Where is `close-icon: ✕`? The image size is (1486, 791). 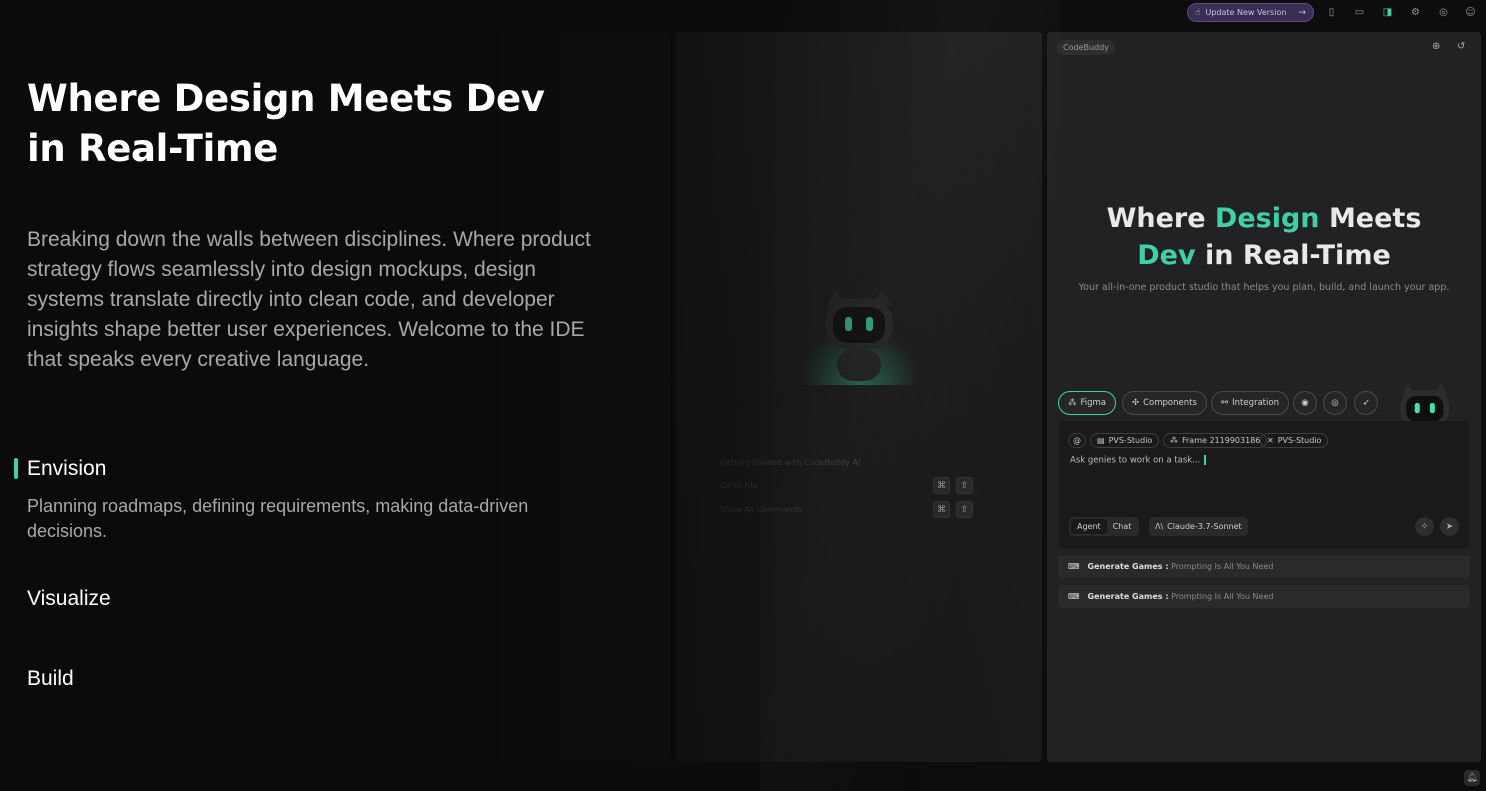
close-icon: ✕ is located at coordinates (1270, 440).